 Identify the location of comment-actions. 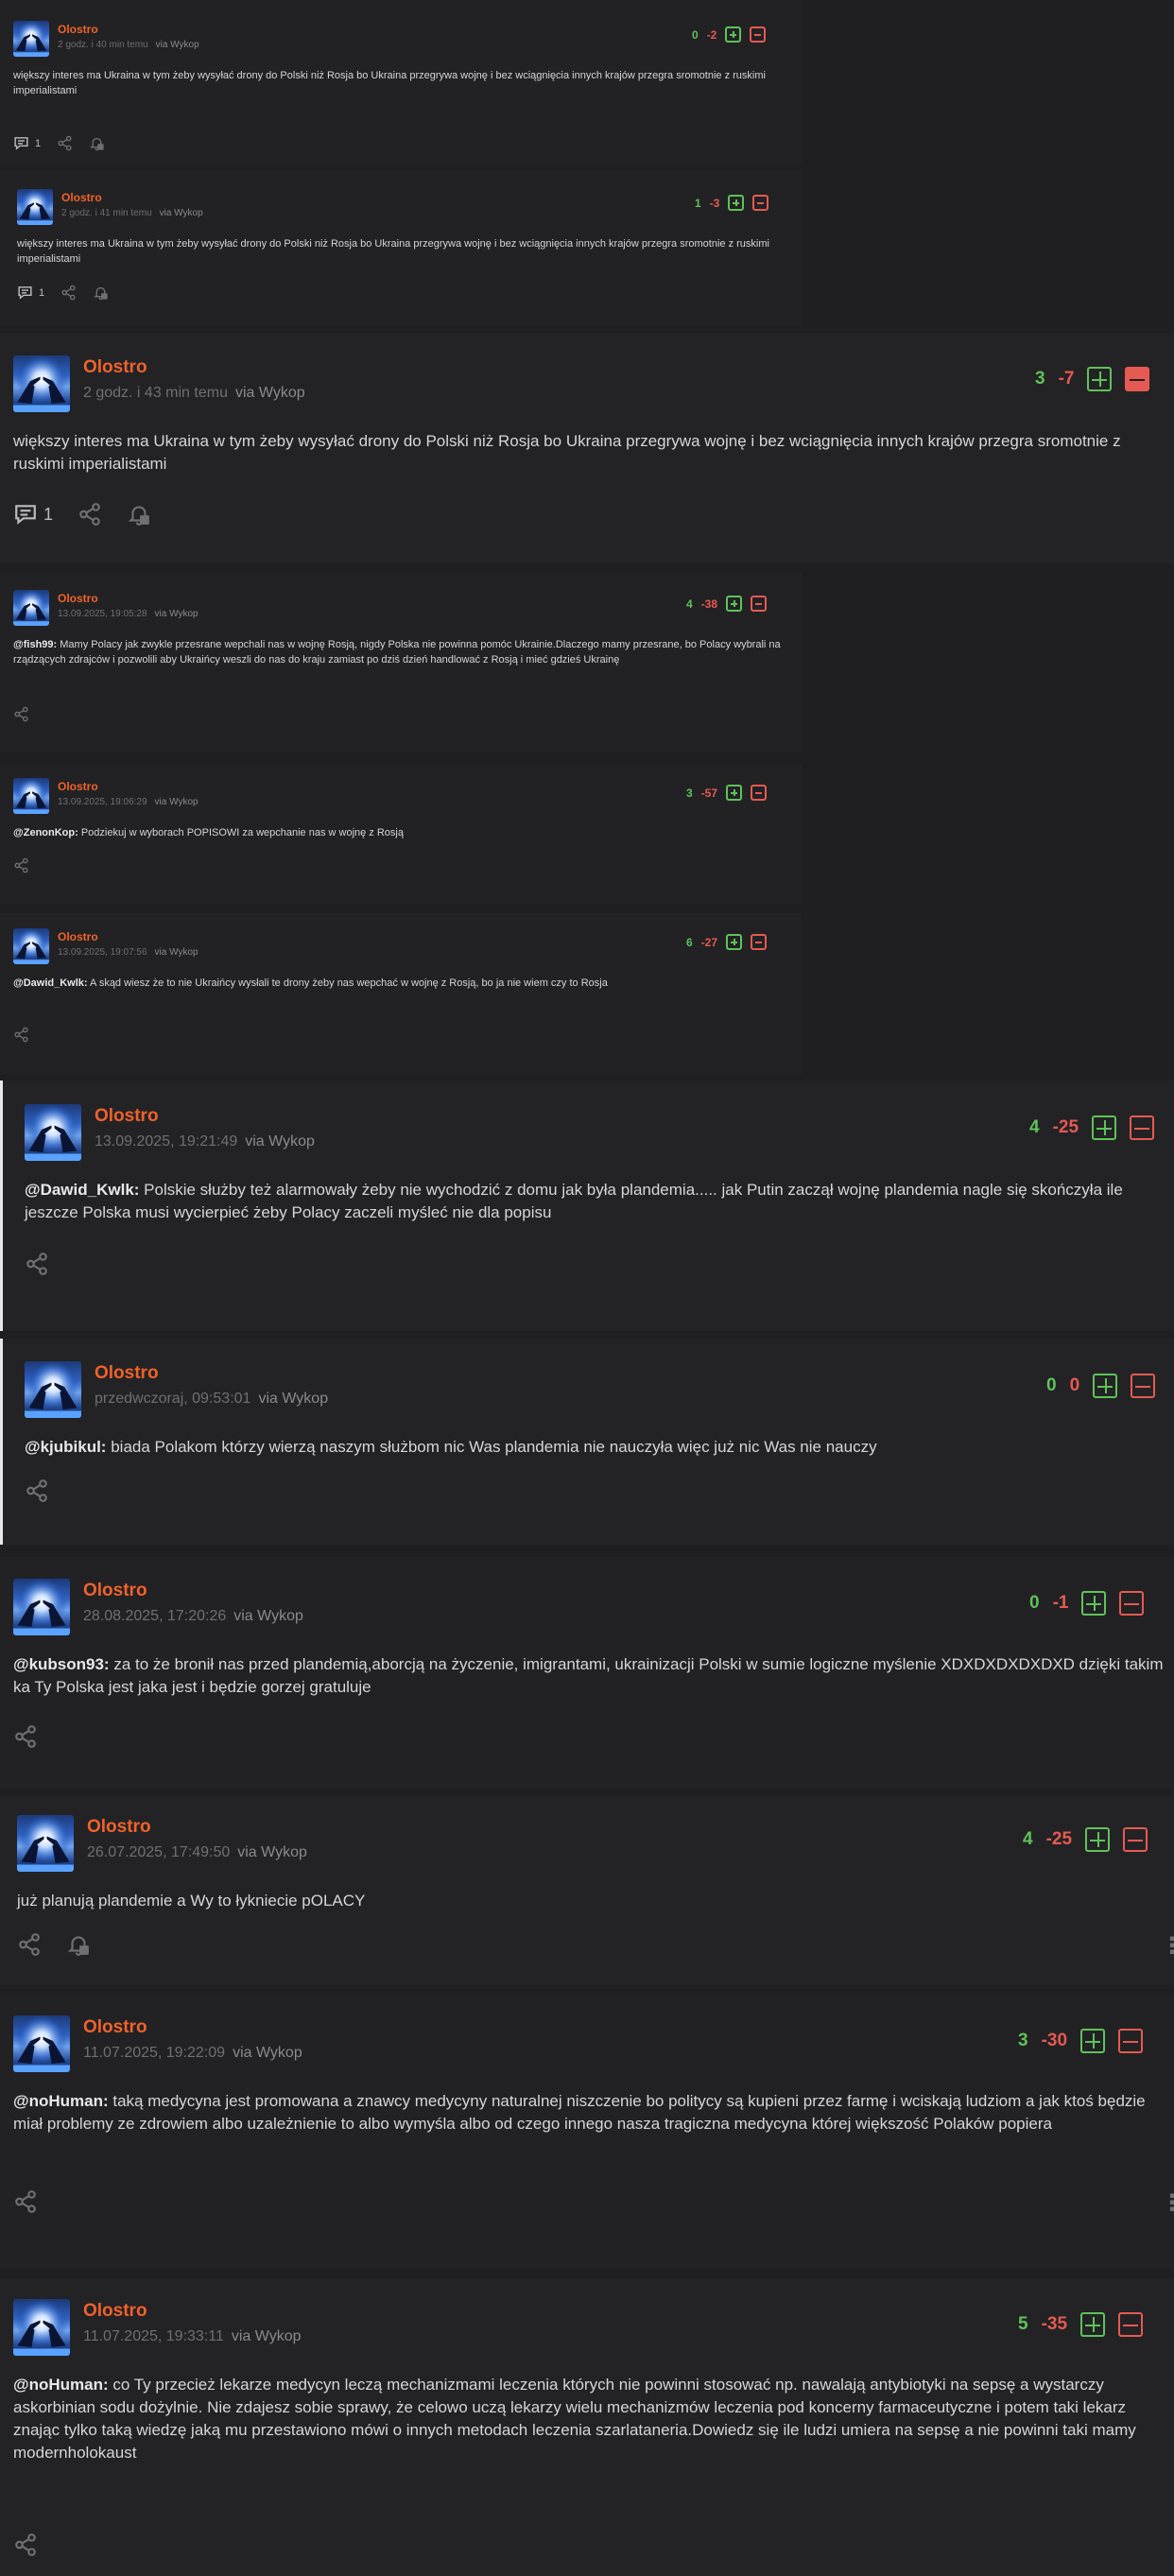
(25, 2201).